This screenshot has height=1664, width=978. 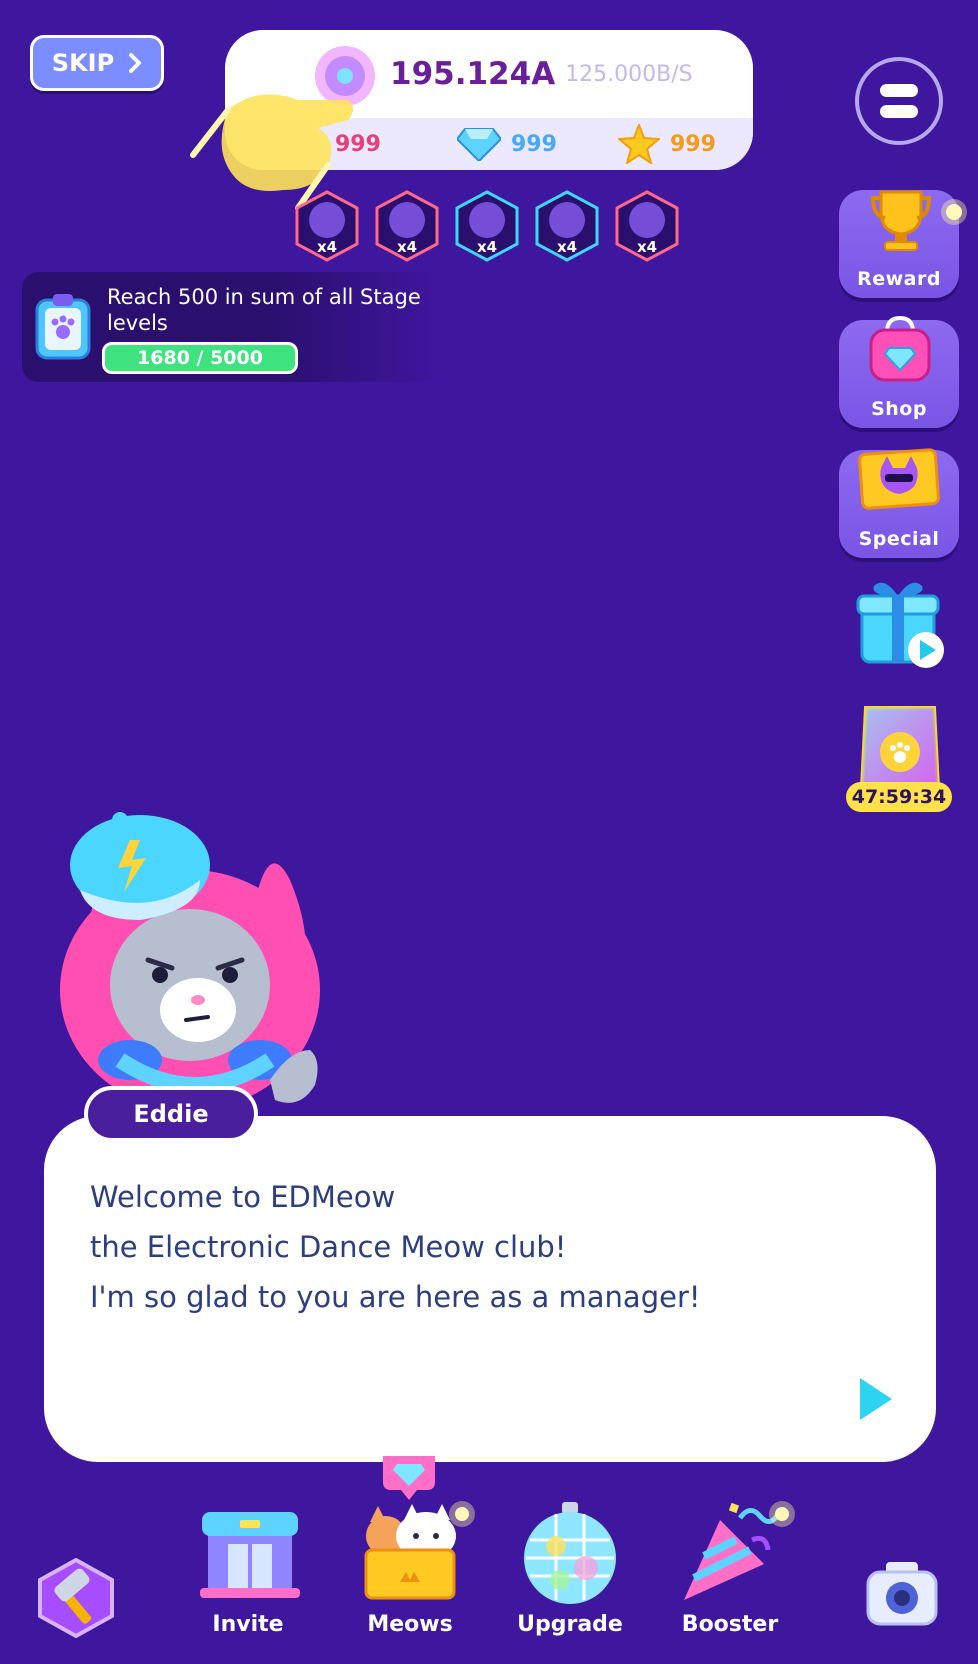 What do you see at coordinates (83, 63) in the screenshot?
I see `skip-label: SKIP` at bounding box center [83, 63].